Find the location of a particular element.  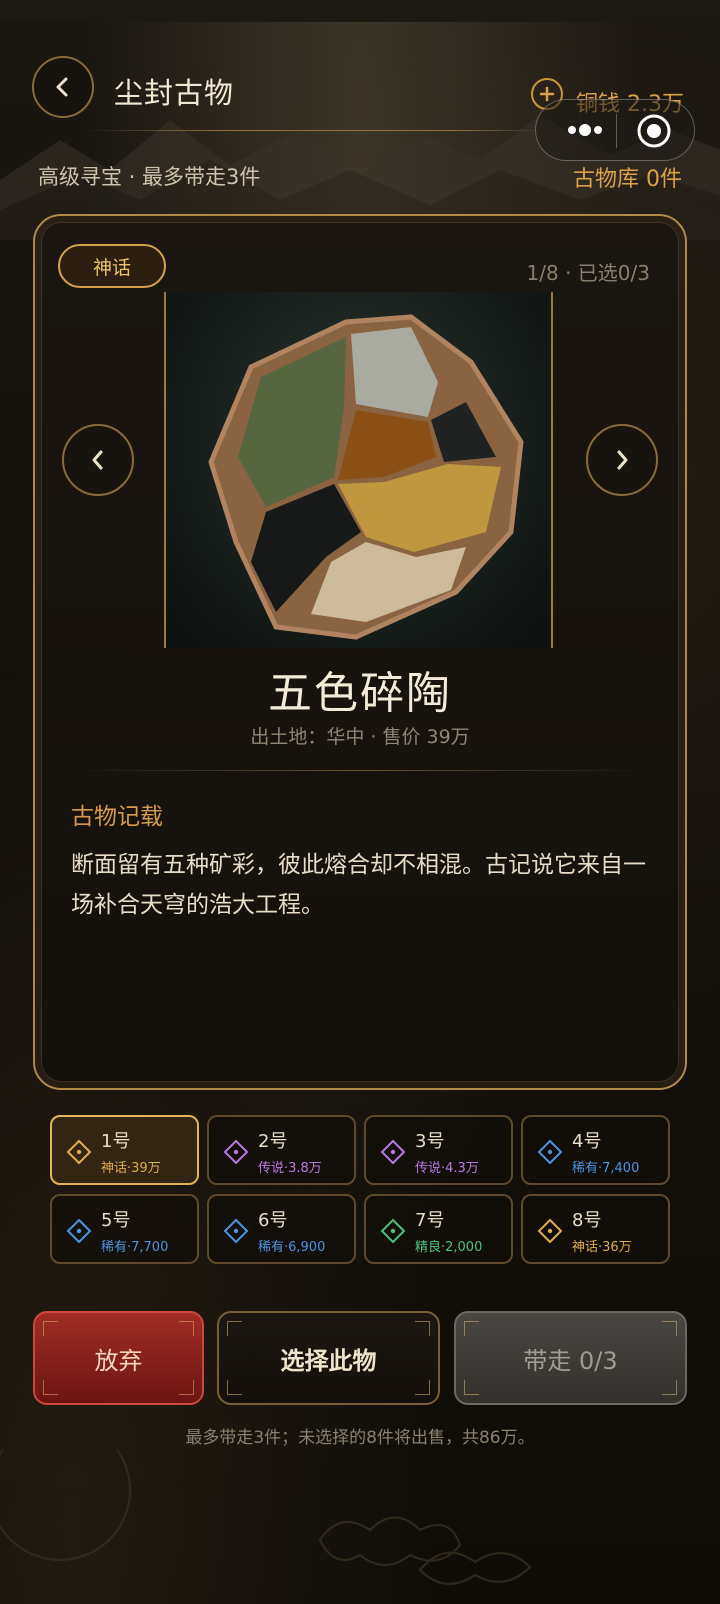

back-button is located at coordinates (63, 87).